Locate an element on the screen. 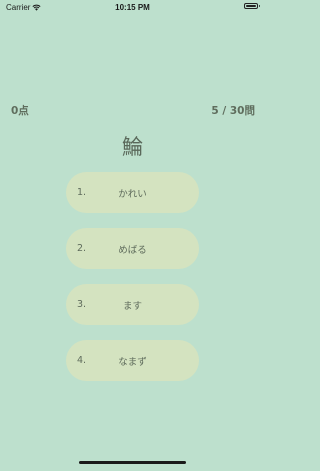 This screenshot has height=471, width=320. choice-text: なまず is located at coordinates (132, 362).